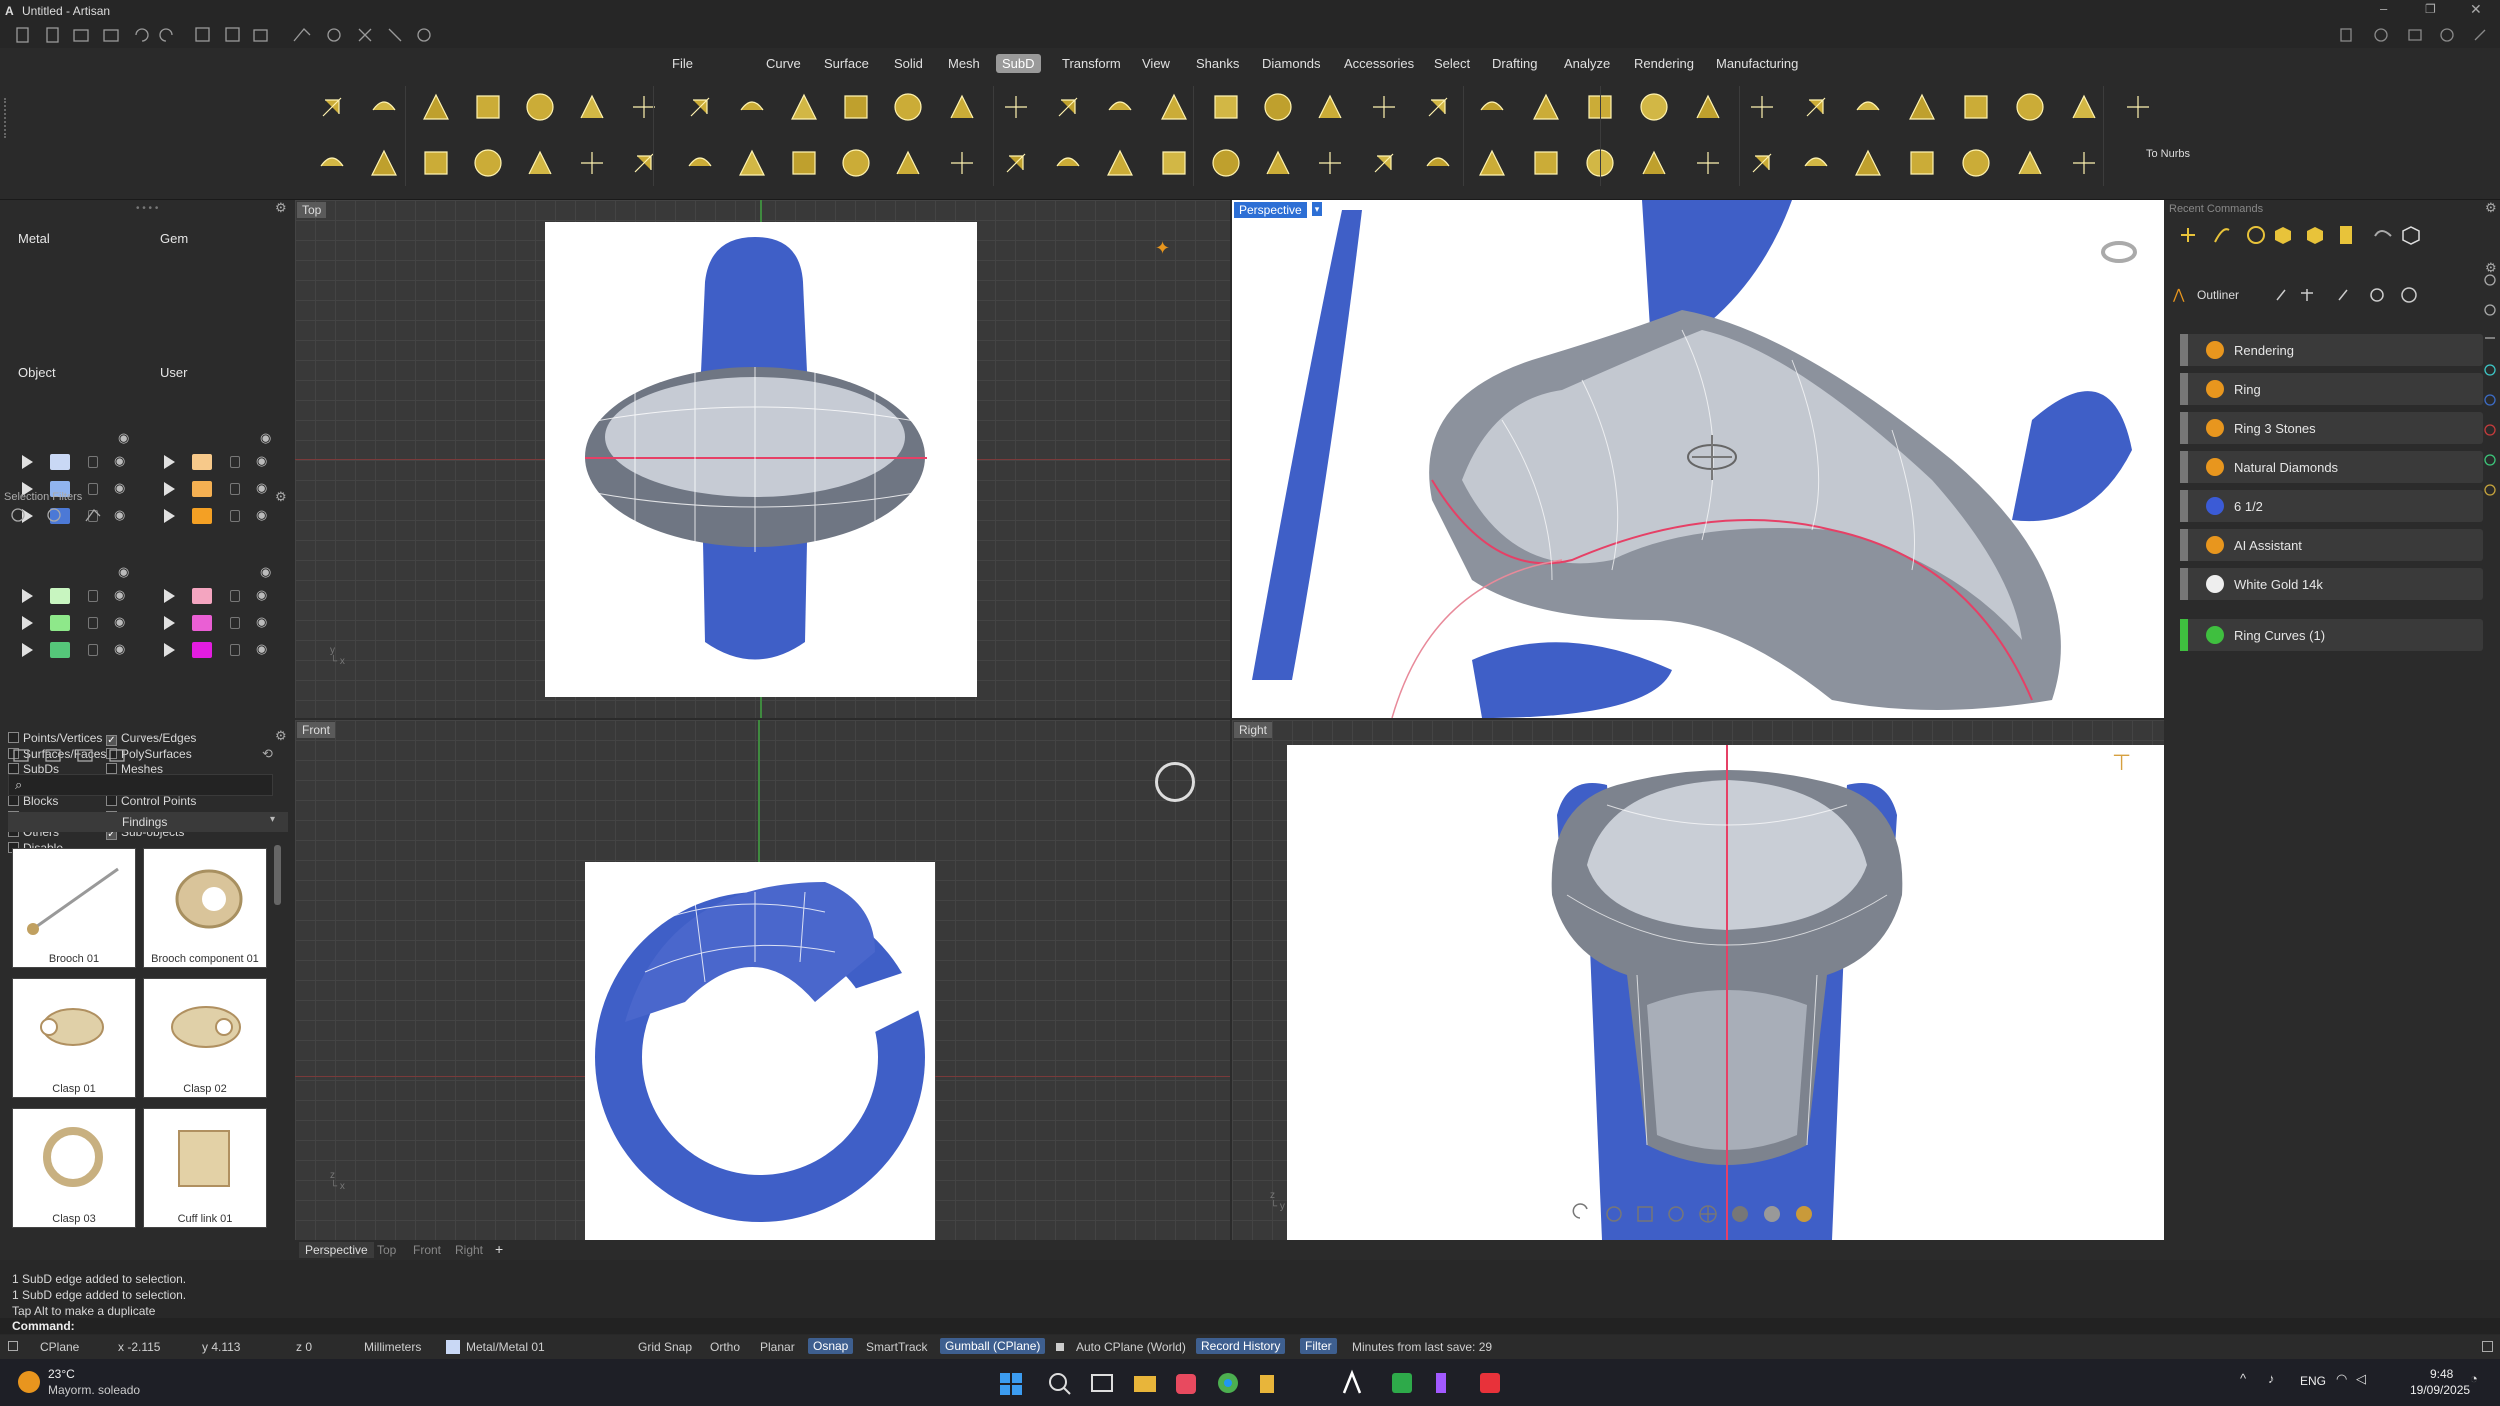  I want to click on outliner-item: Natural Diamonds, so click(2331, 467).